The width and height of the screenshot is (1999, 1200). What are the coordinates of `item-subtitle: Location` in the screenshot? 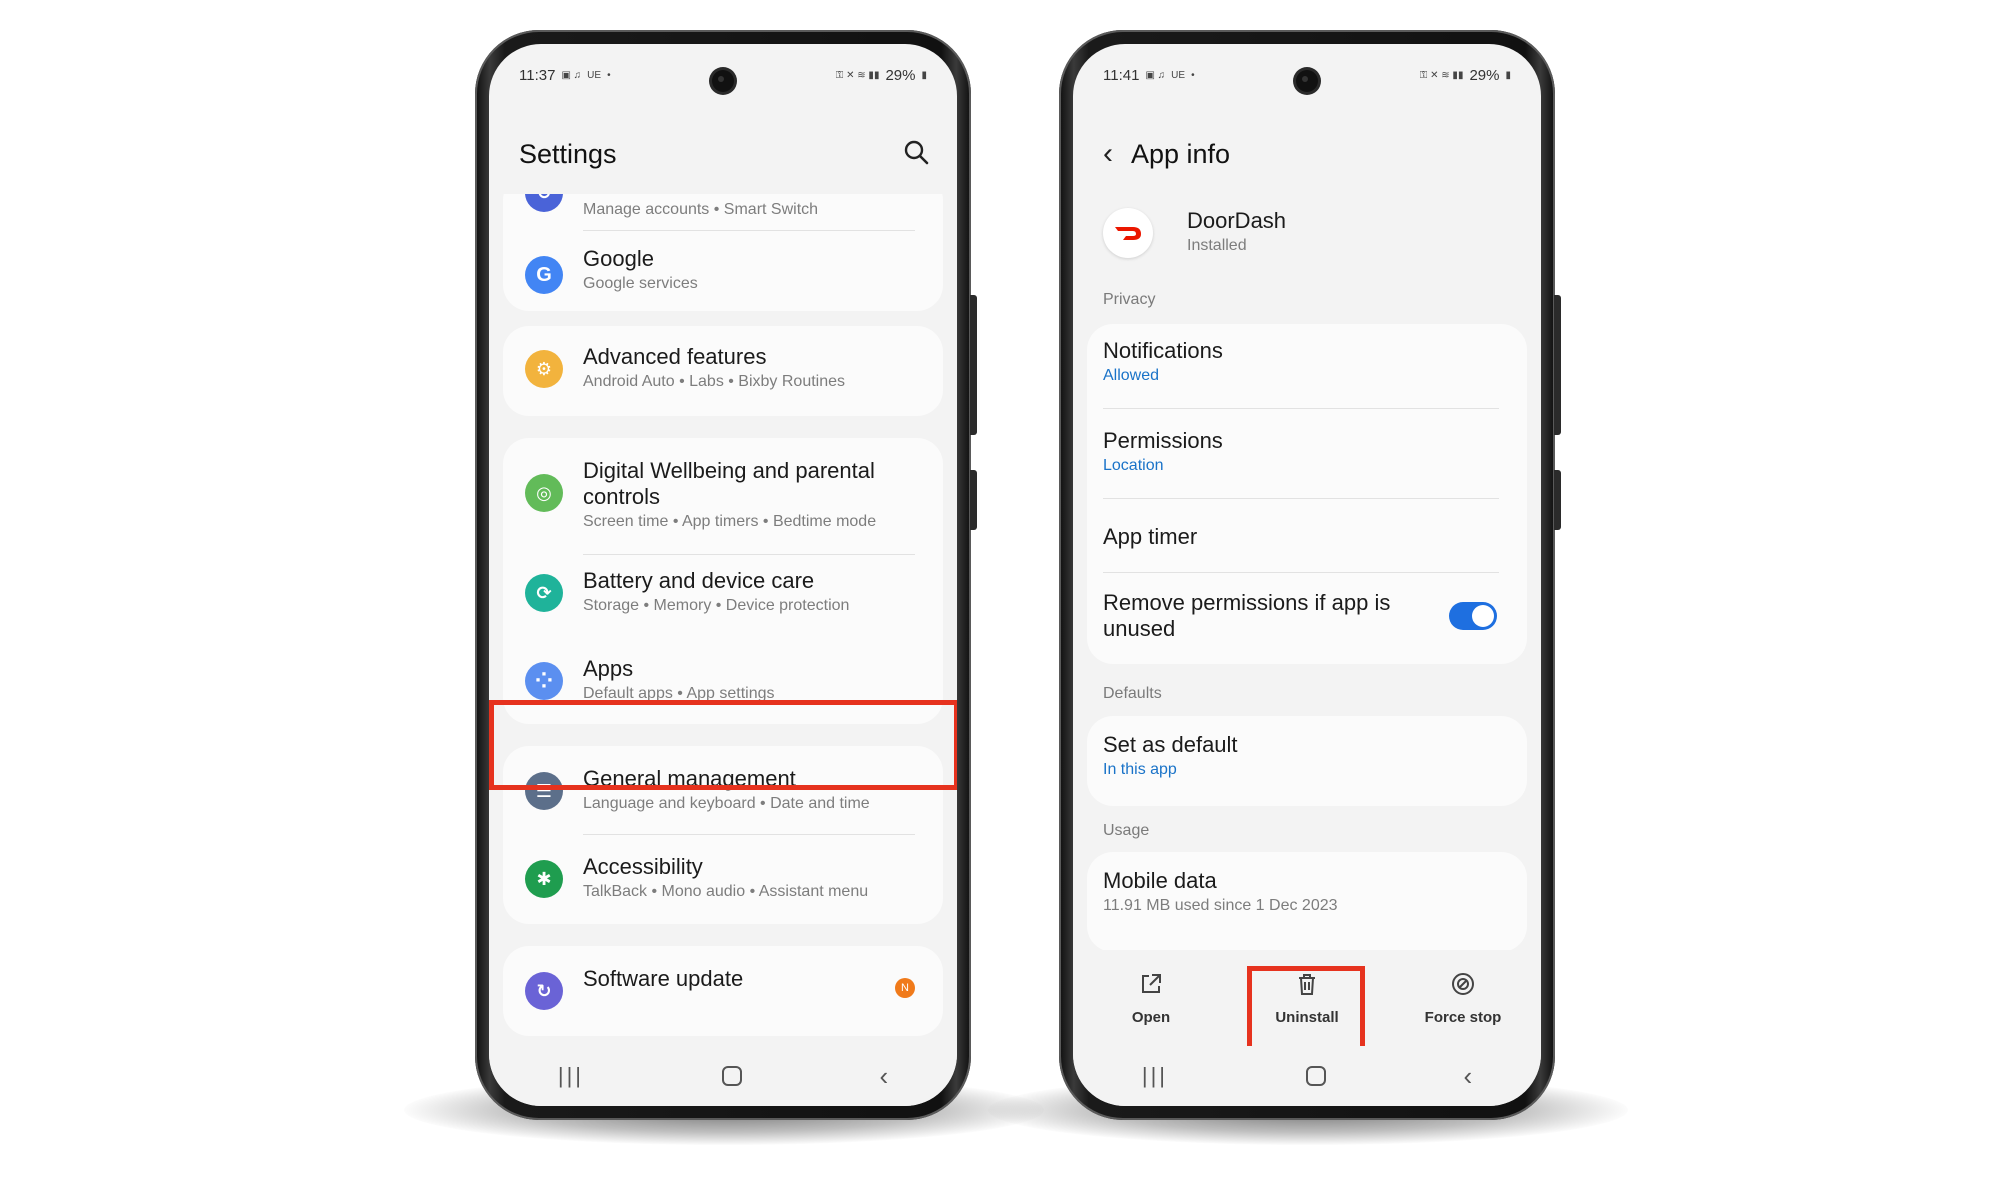 It's located at (1133, 465).